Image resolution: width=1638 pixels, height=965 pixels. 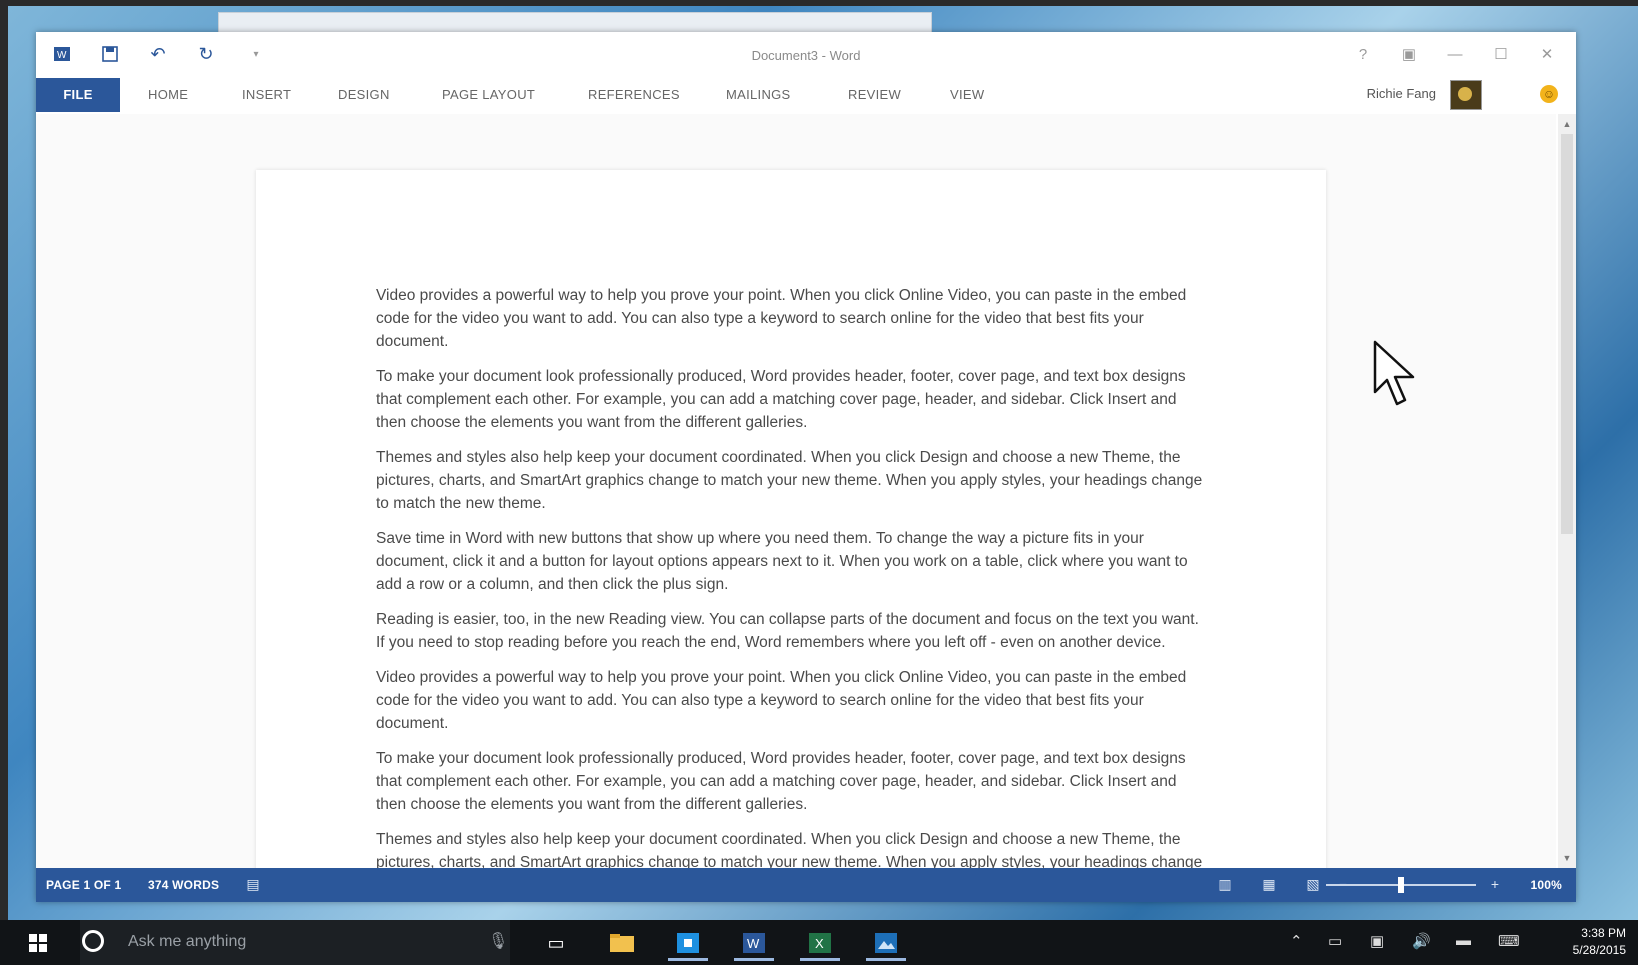 I want to click on zoom-slider, so click(x=1401, y=885).